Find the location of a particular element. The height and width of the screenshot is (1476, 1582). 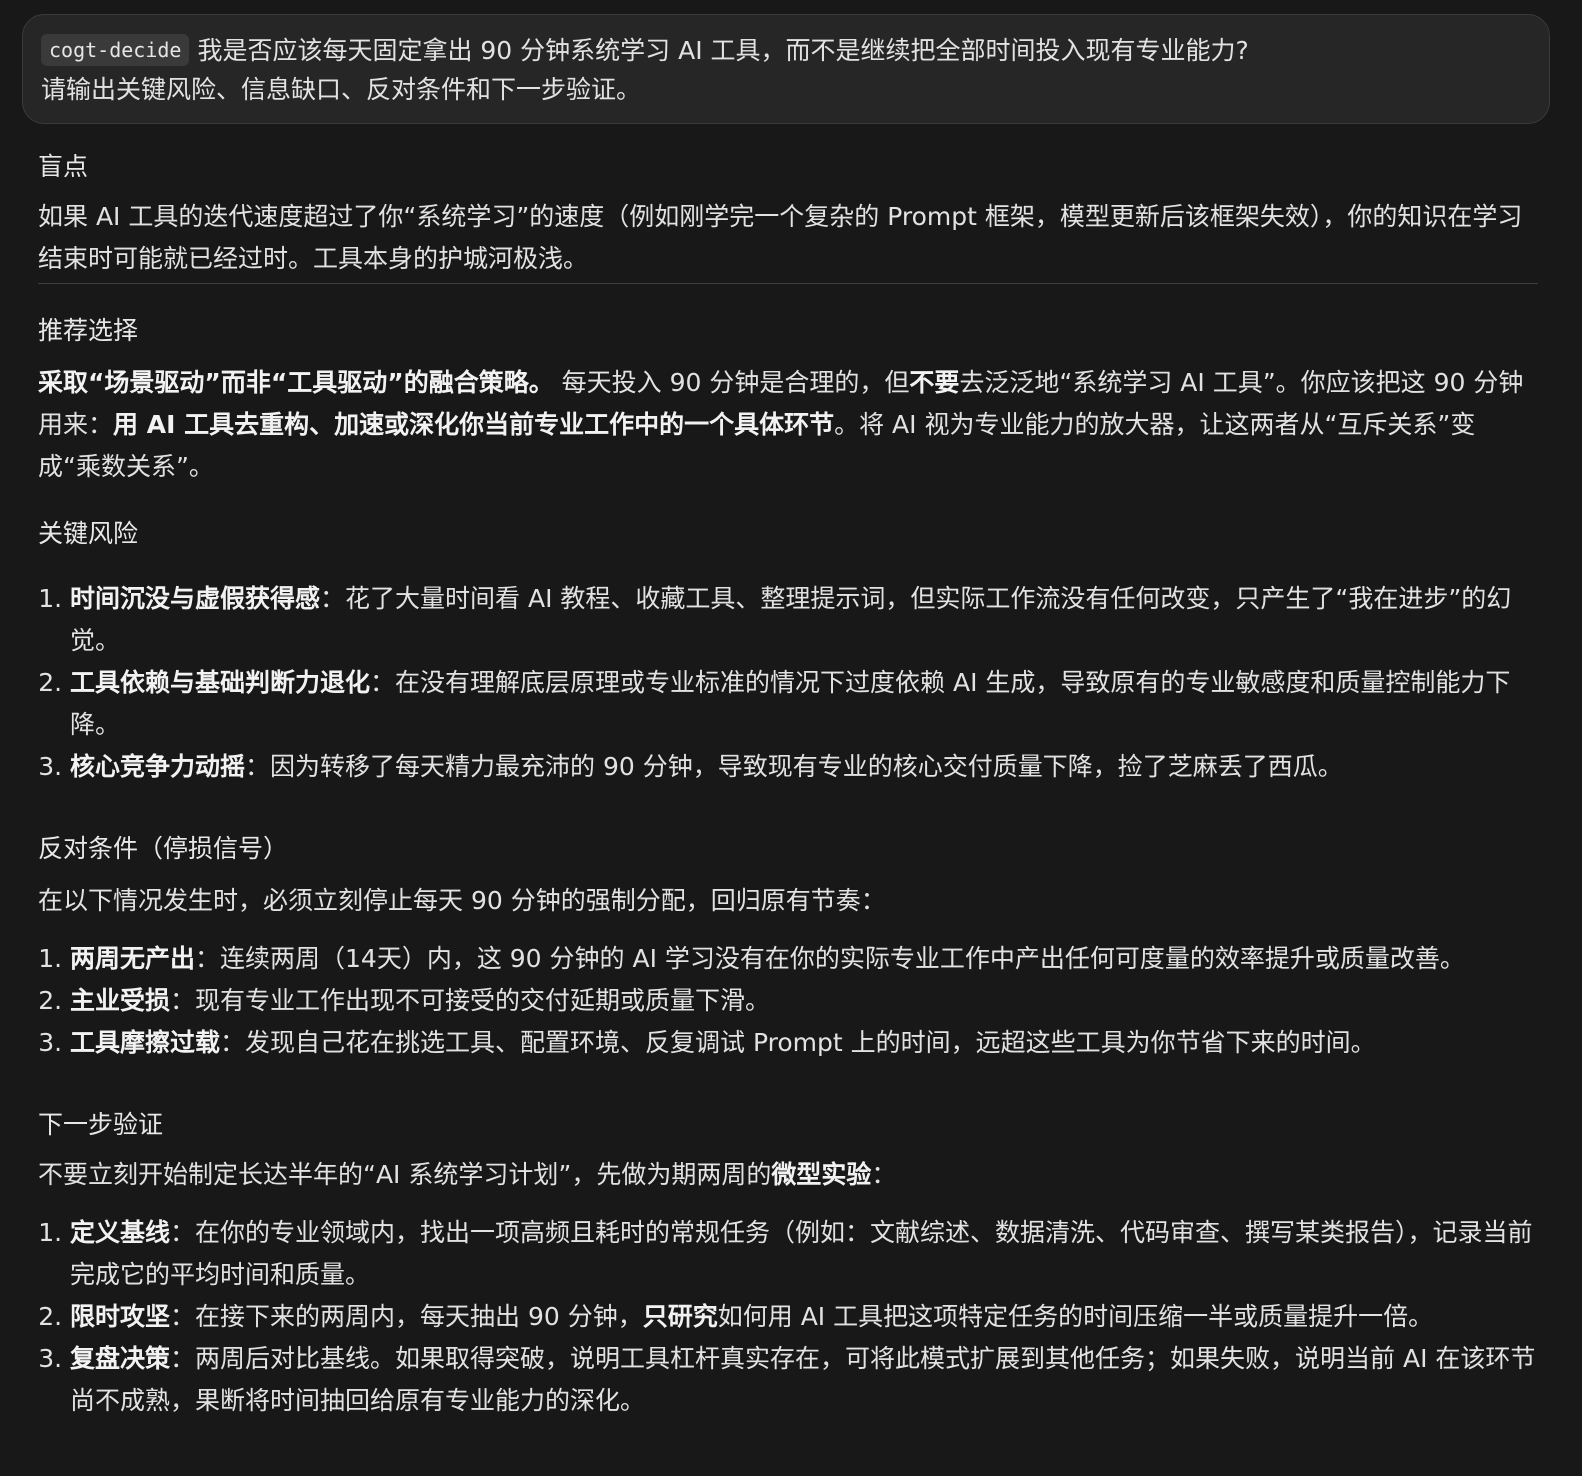

recommendation-bold-3: 用 AI 工具去重构、加速或深化你当前专业工作中的一个具体环节 is located at coordinates (474, 424).